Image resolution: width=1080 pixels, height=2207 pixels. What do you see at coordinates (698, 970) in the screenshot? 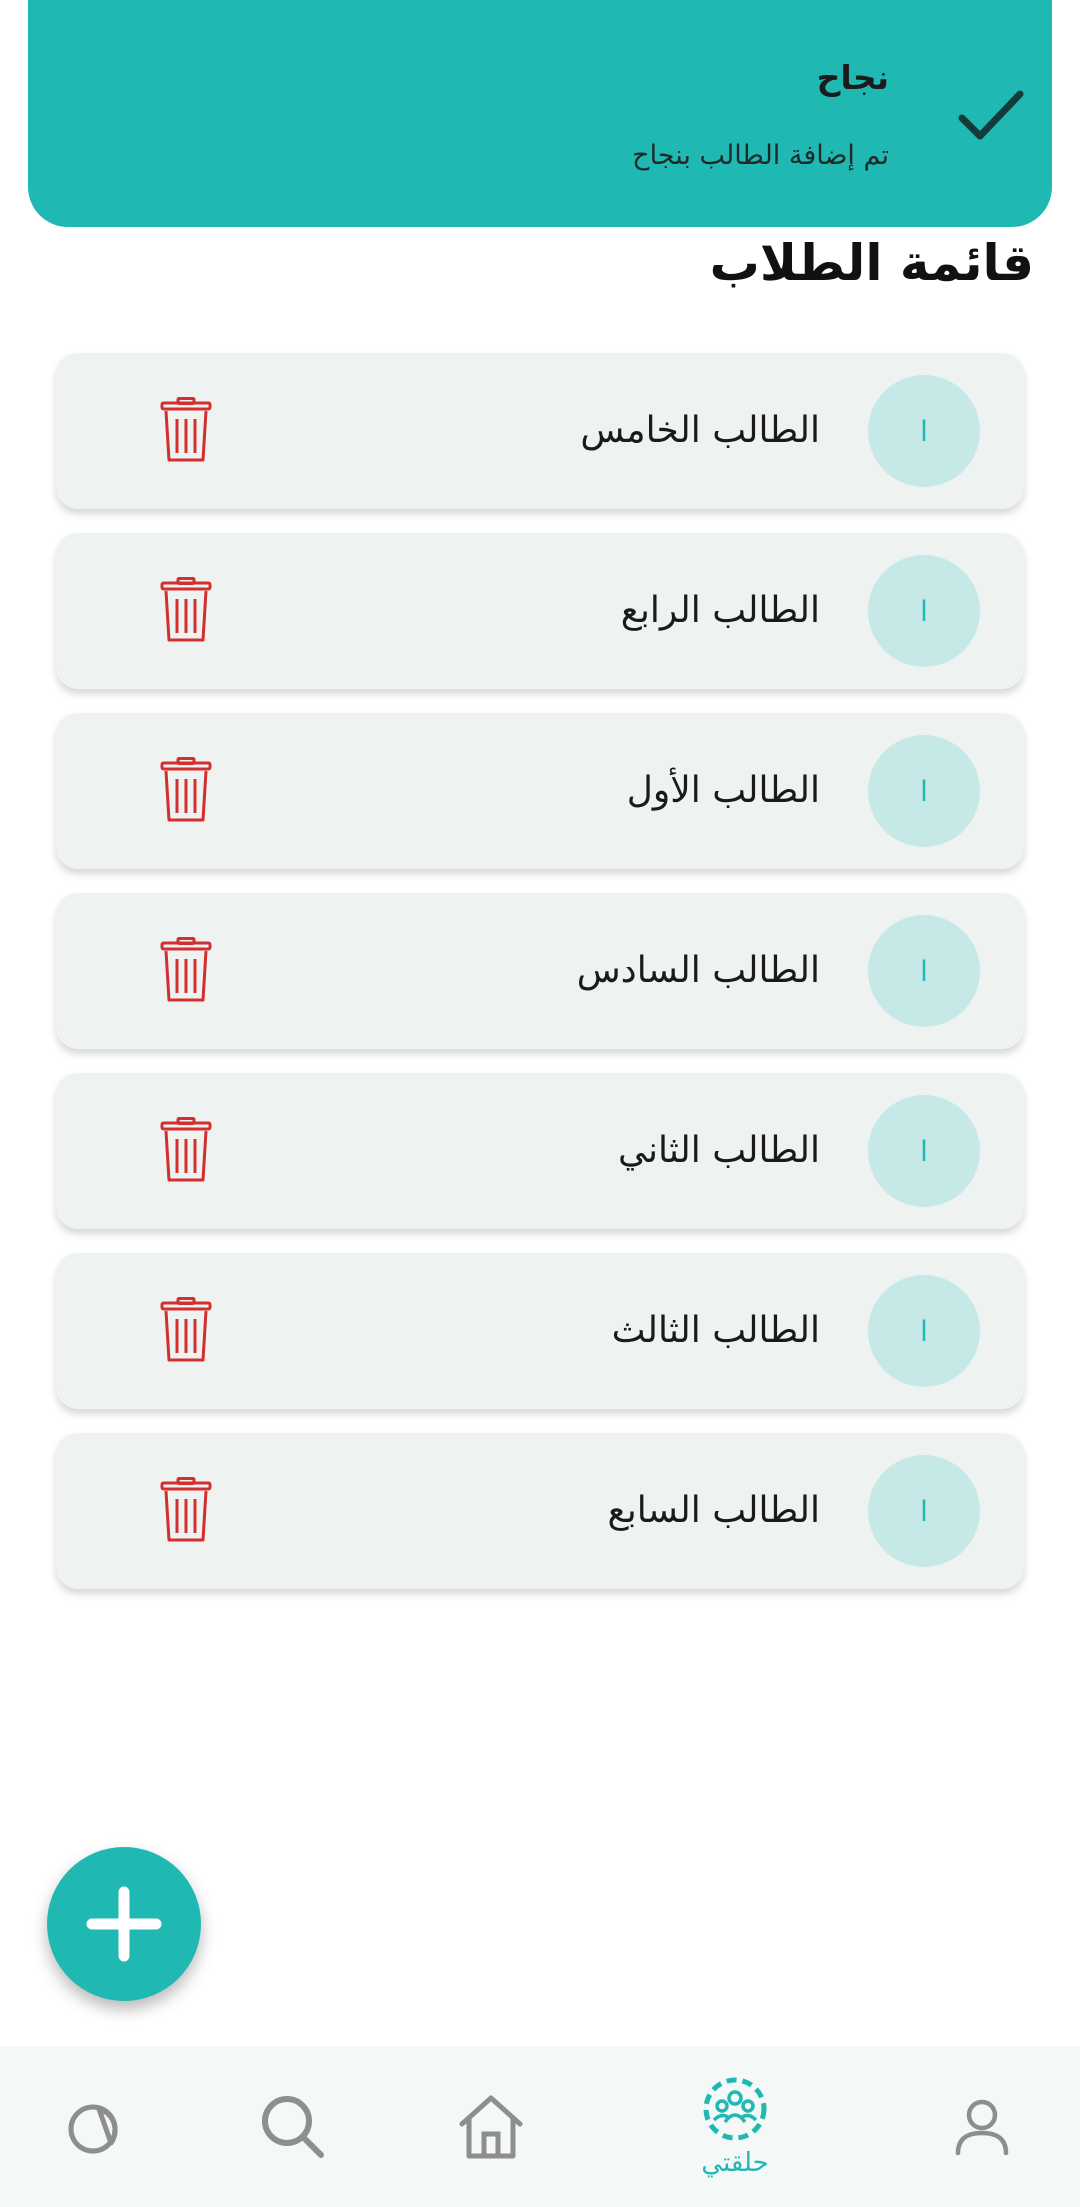
I see `student-name: الطالب السادس` at bounding box center [698, 970].